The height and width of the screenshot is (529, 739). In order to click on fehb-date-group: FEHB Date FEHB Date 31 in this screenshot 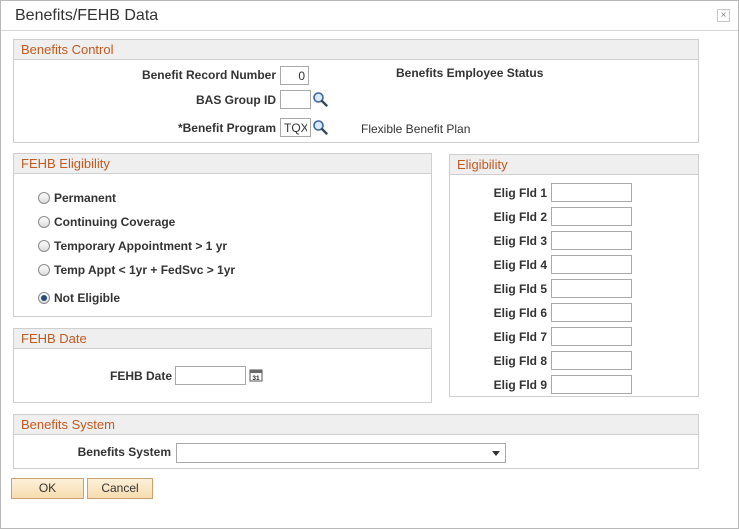, I will do `click(222, 365)`.